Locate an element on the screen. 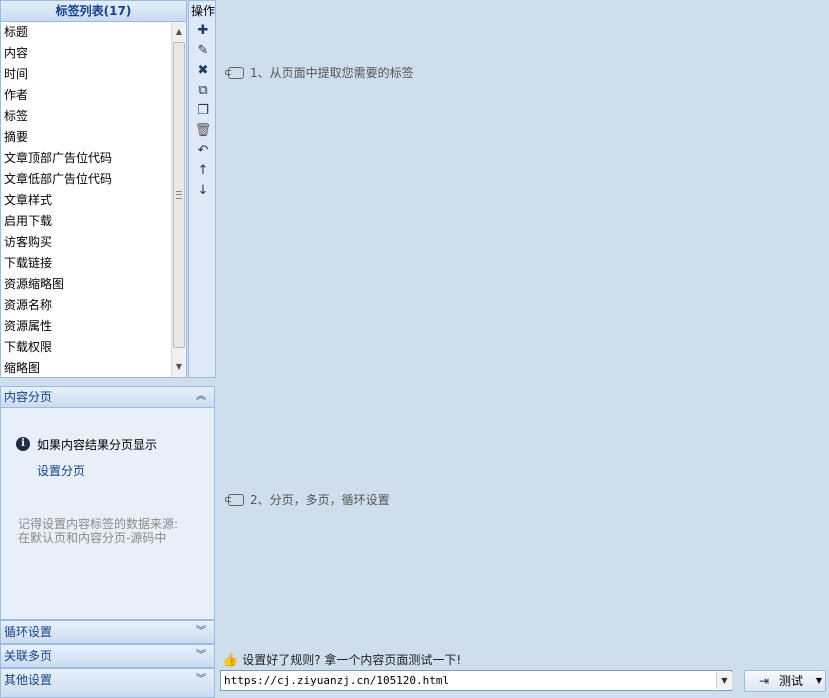 Image resolution: width=829 pixels, height=698 pixels. tag-list-item: 下载链接 is located at coordinates (86, 263).